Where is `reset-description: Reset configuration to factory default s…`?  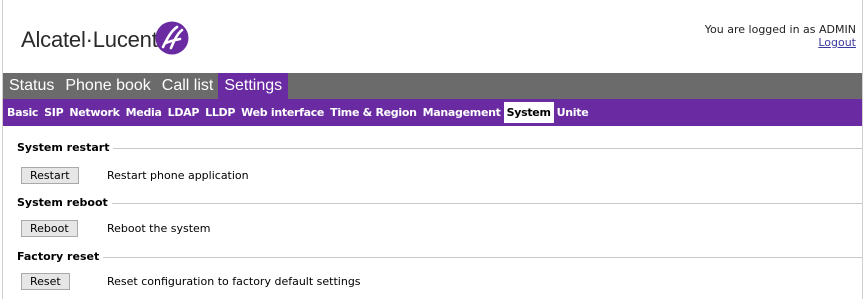 reset-description: Reset configuration to factory default s… is located at coordinates (234, 281).